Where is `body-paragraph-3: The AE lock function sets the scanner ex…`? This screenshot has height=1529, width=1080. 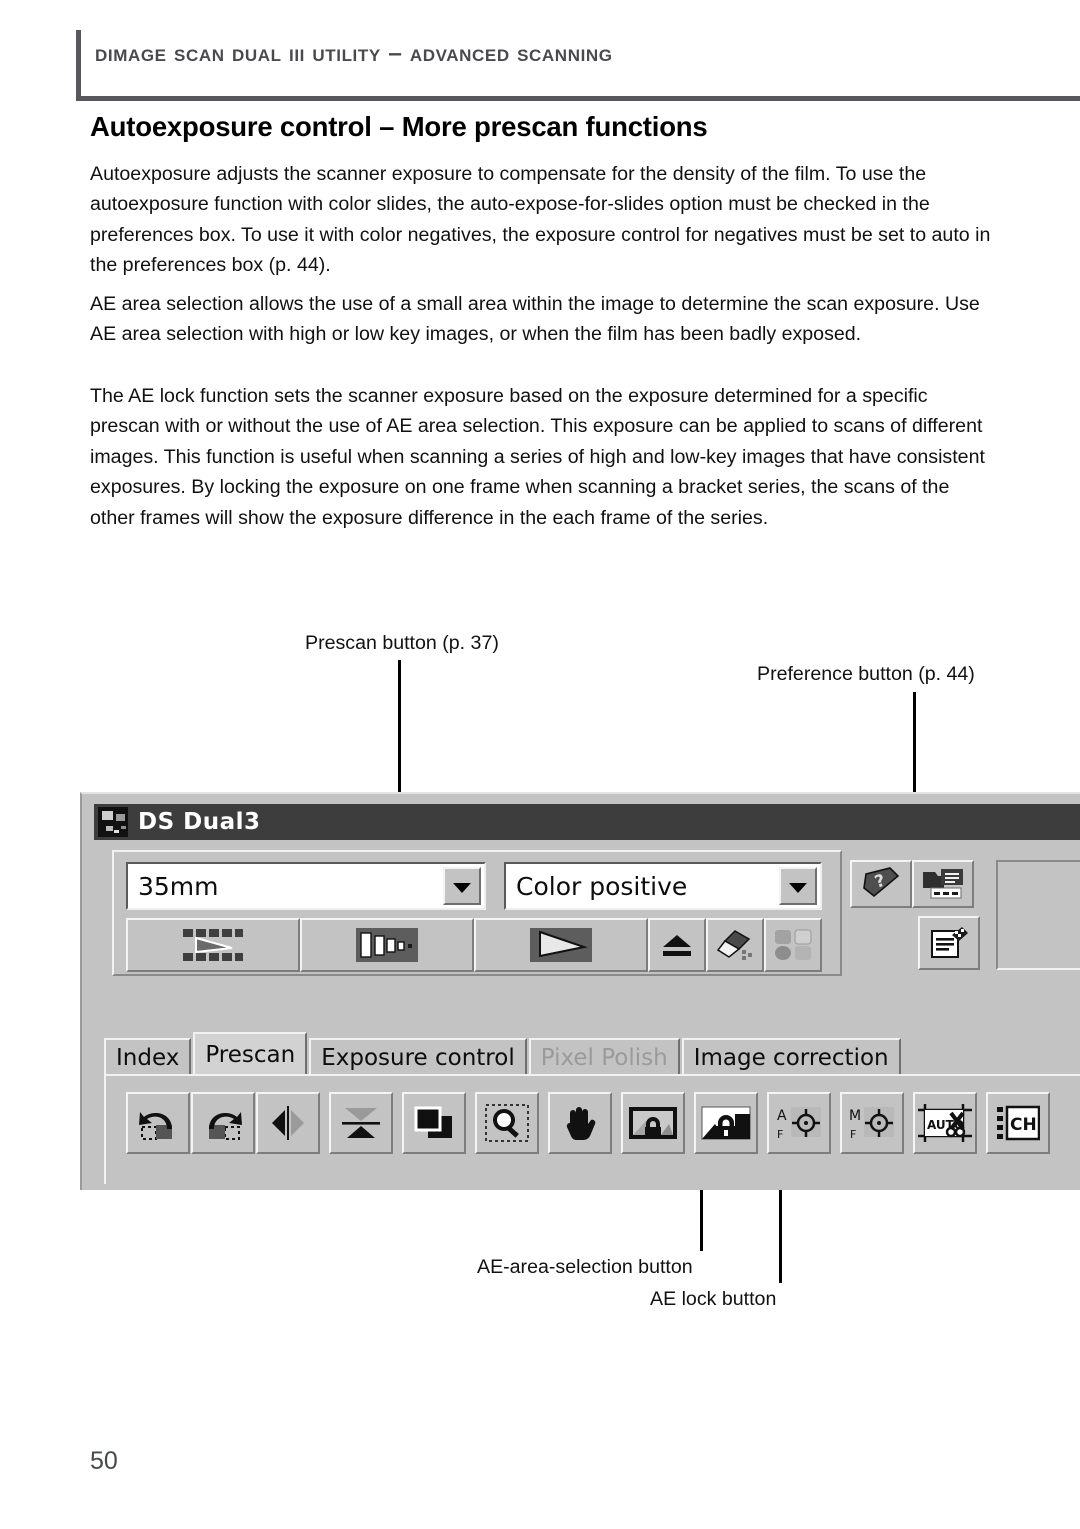 body-paragraph-3: The AE lock function sets the scanner ex… is located at coordinates (537, 457).